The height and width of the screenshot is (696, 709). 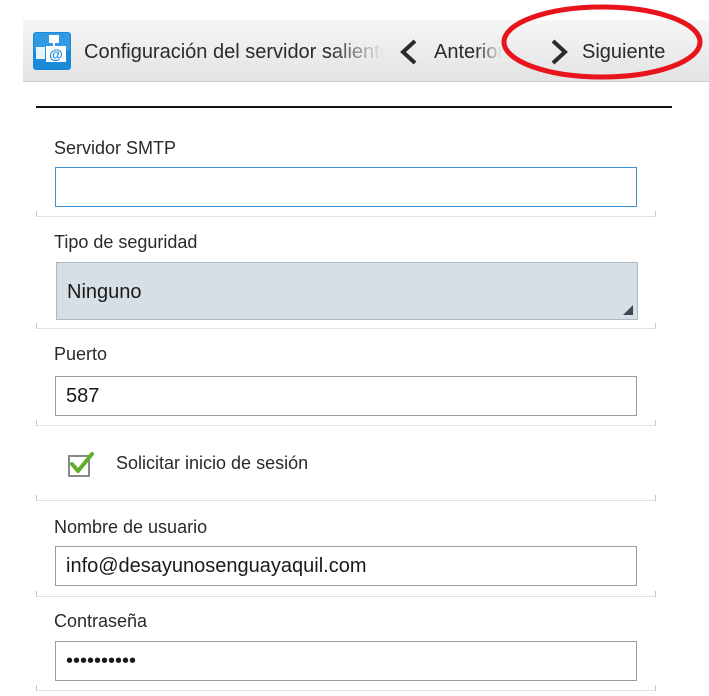 What do you see at coordinates (212, 463) in the screenshot?
I see `require-login-label: Solicitar inicio de sesión` at bounding box center [212, 463].